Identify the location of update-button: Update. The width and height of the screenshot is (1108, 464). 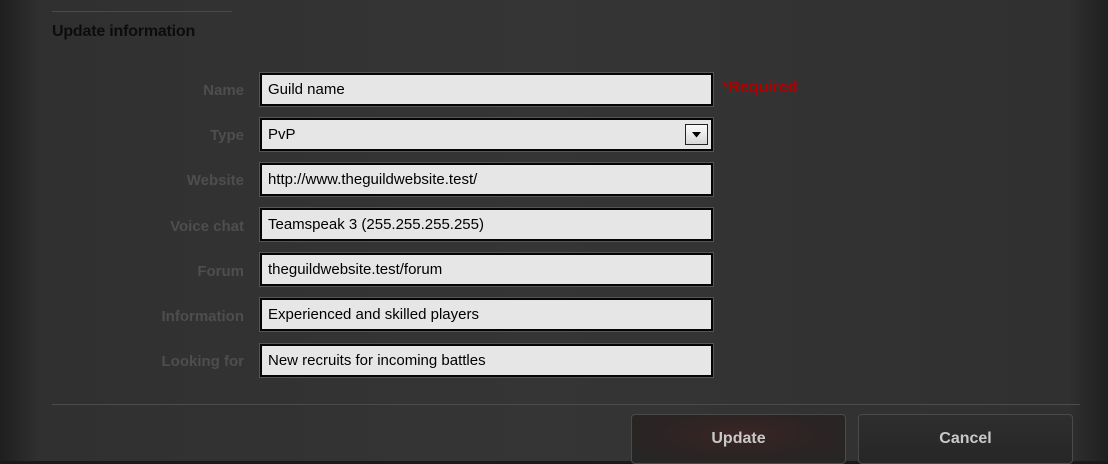
(738, 439).